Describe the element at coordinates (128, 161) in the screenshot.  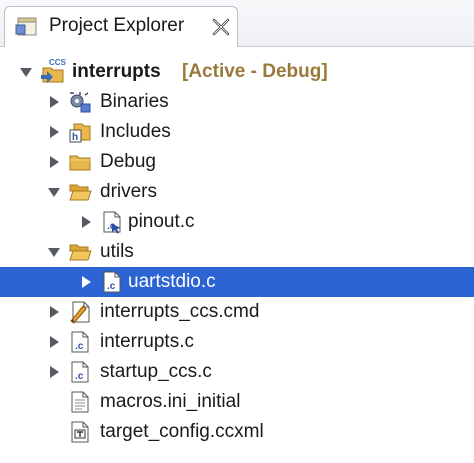
I see `tree-item-label: Debug` at that location.